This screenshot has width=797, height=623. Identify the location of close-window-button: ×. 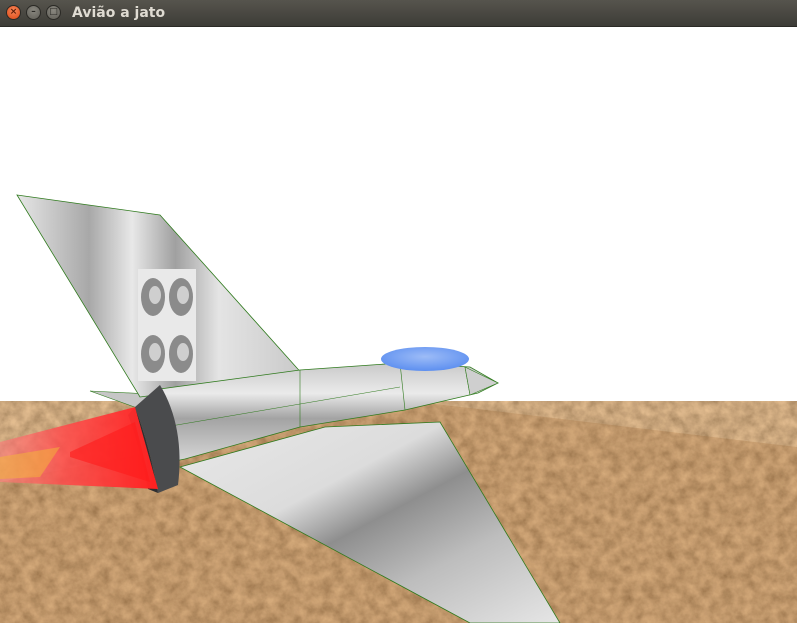
(13, 12).